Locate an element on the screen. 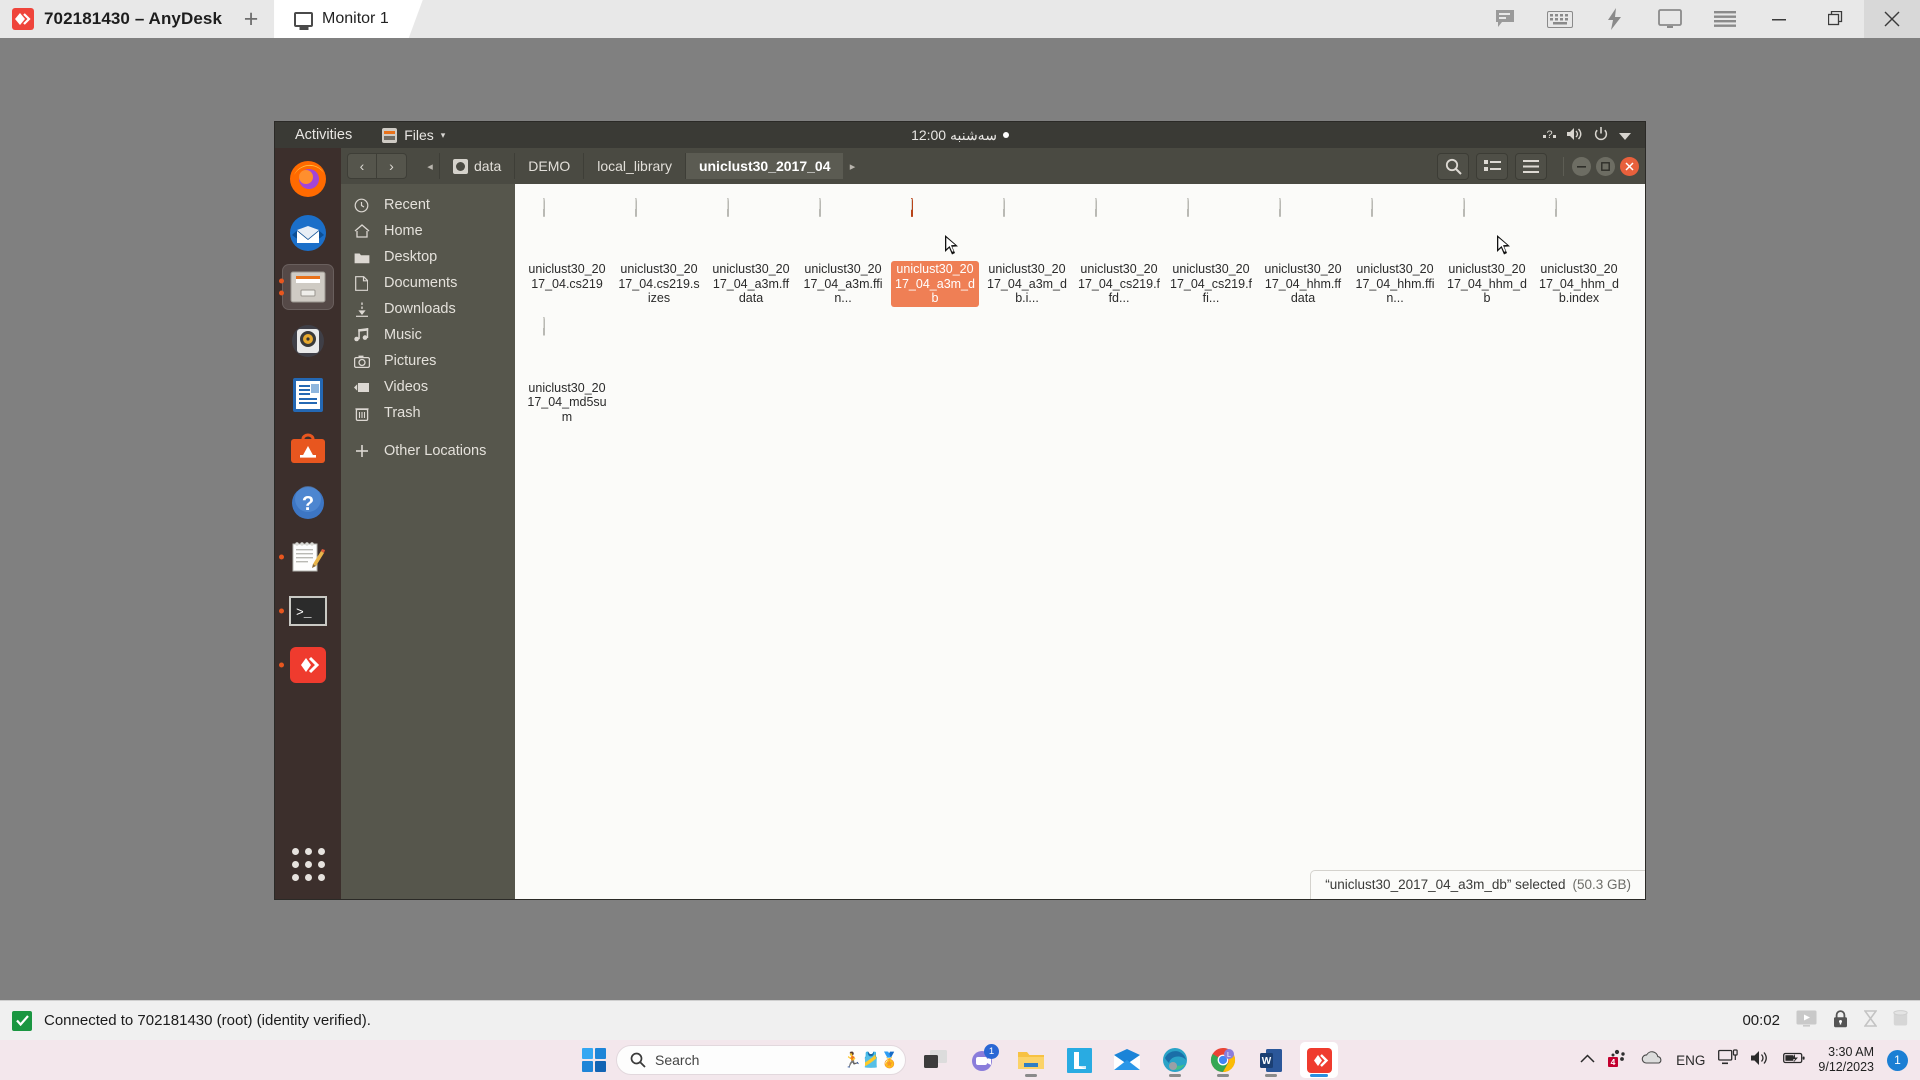 The image size is (1920, 1080). taskbar-app-mail is located at coordinates (1127, 1060).